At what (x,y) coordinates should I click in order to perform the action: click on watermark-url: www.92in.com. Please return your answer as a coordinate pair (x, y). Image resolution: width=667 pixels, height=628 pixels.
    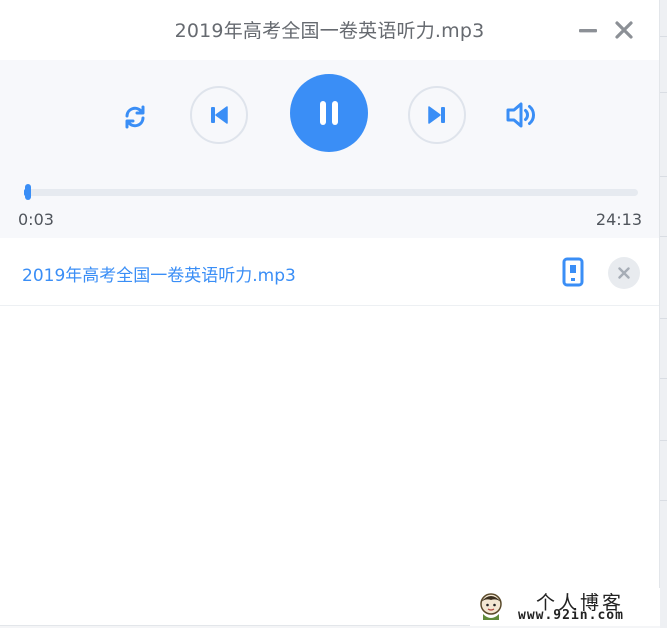
    Looking at the image, I should click on (571, 615).